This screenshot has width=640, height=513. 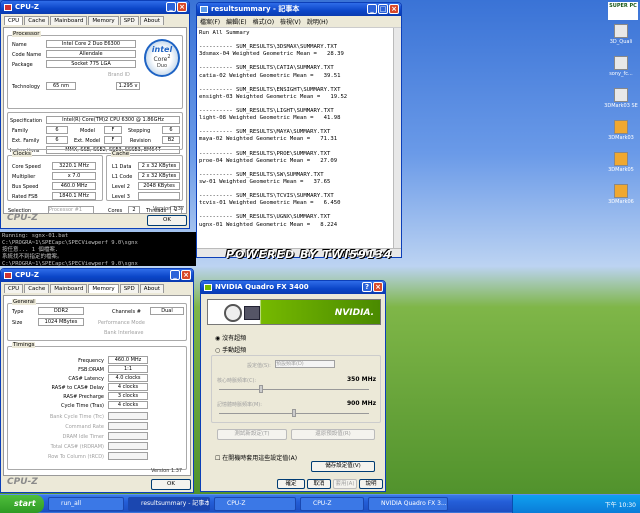 I want to click on timing-label: RAS# to CAS# Delay, so click(x=77, y=388).